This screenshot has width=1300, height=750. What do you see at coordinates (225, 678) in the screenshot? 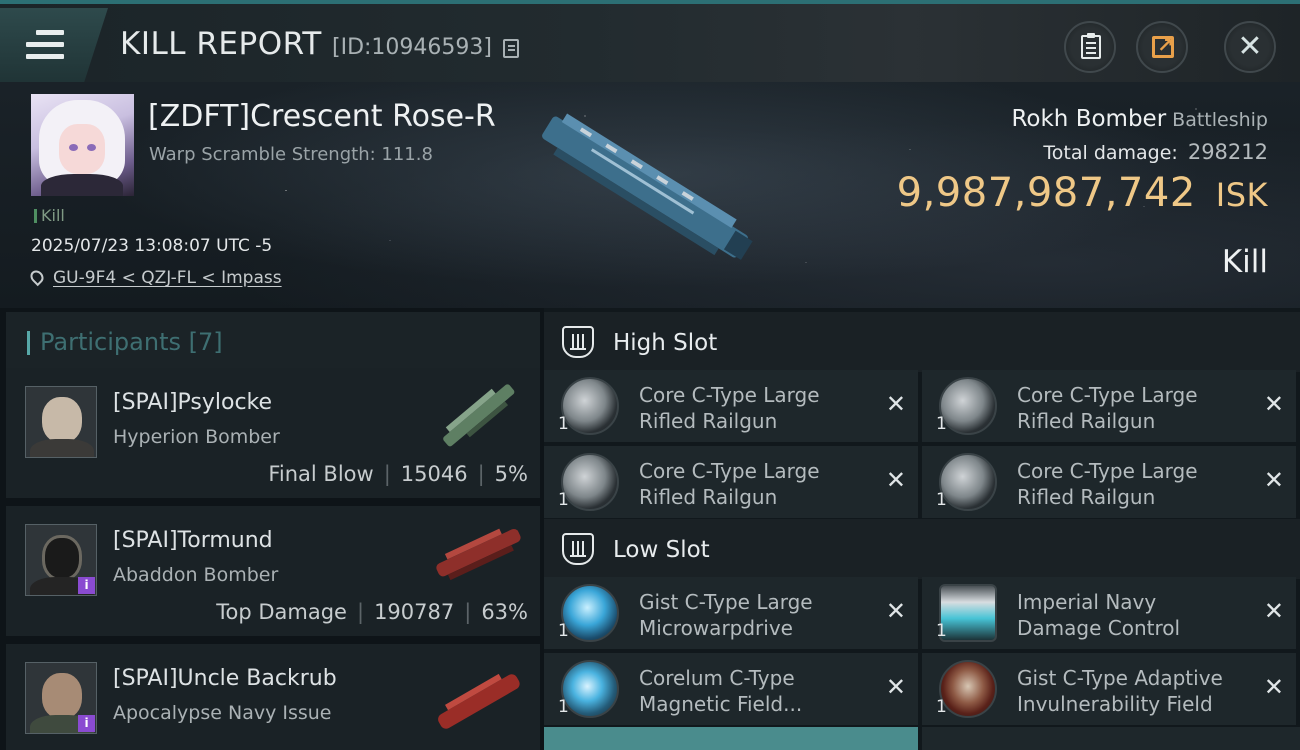
I see `participant-name: [SPAI]Uncle Backrub` at bounding box center [225, 678].